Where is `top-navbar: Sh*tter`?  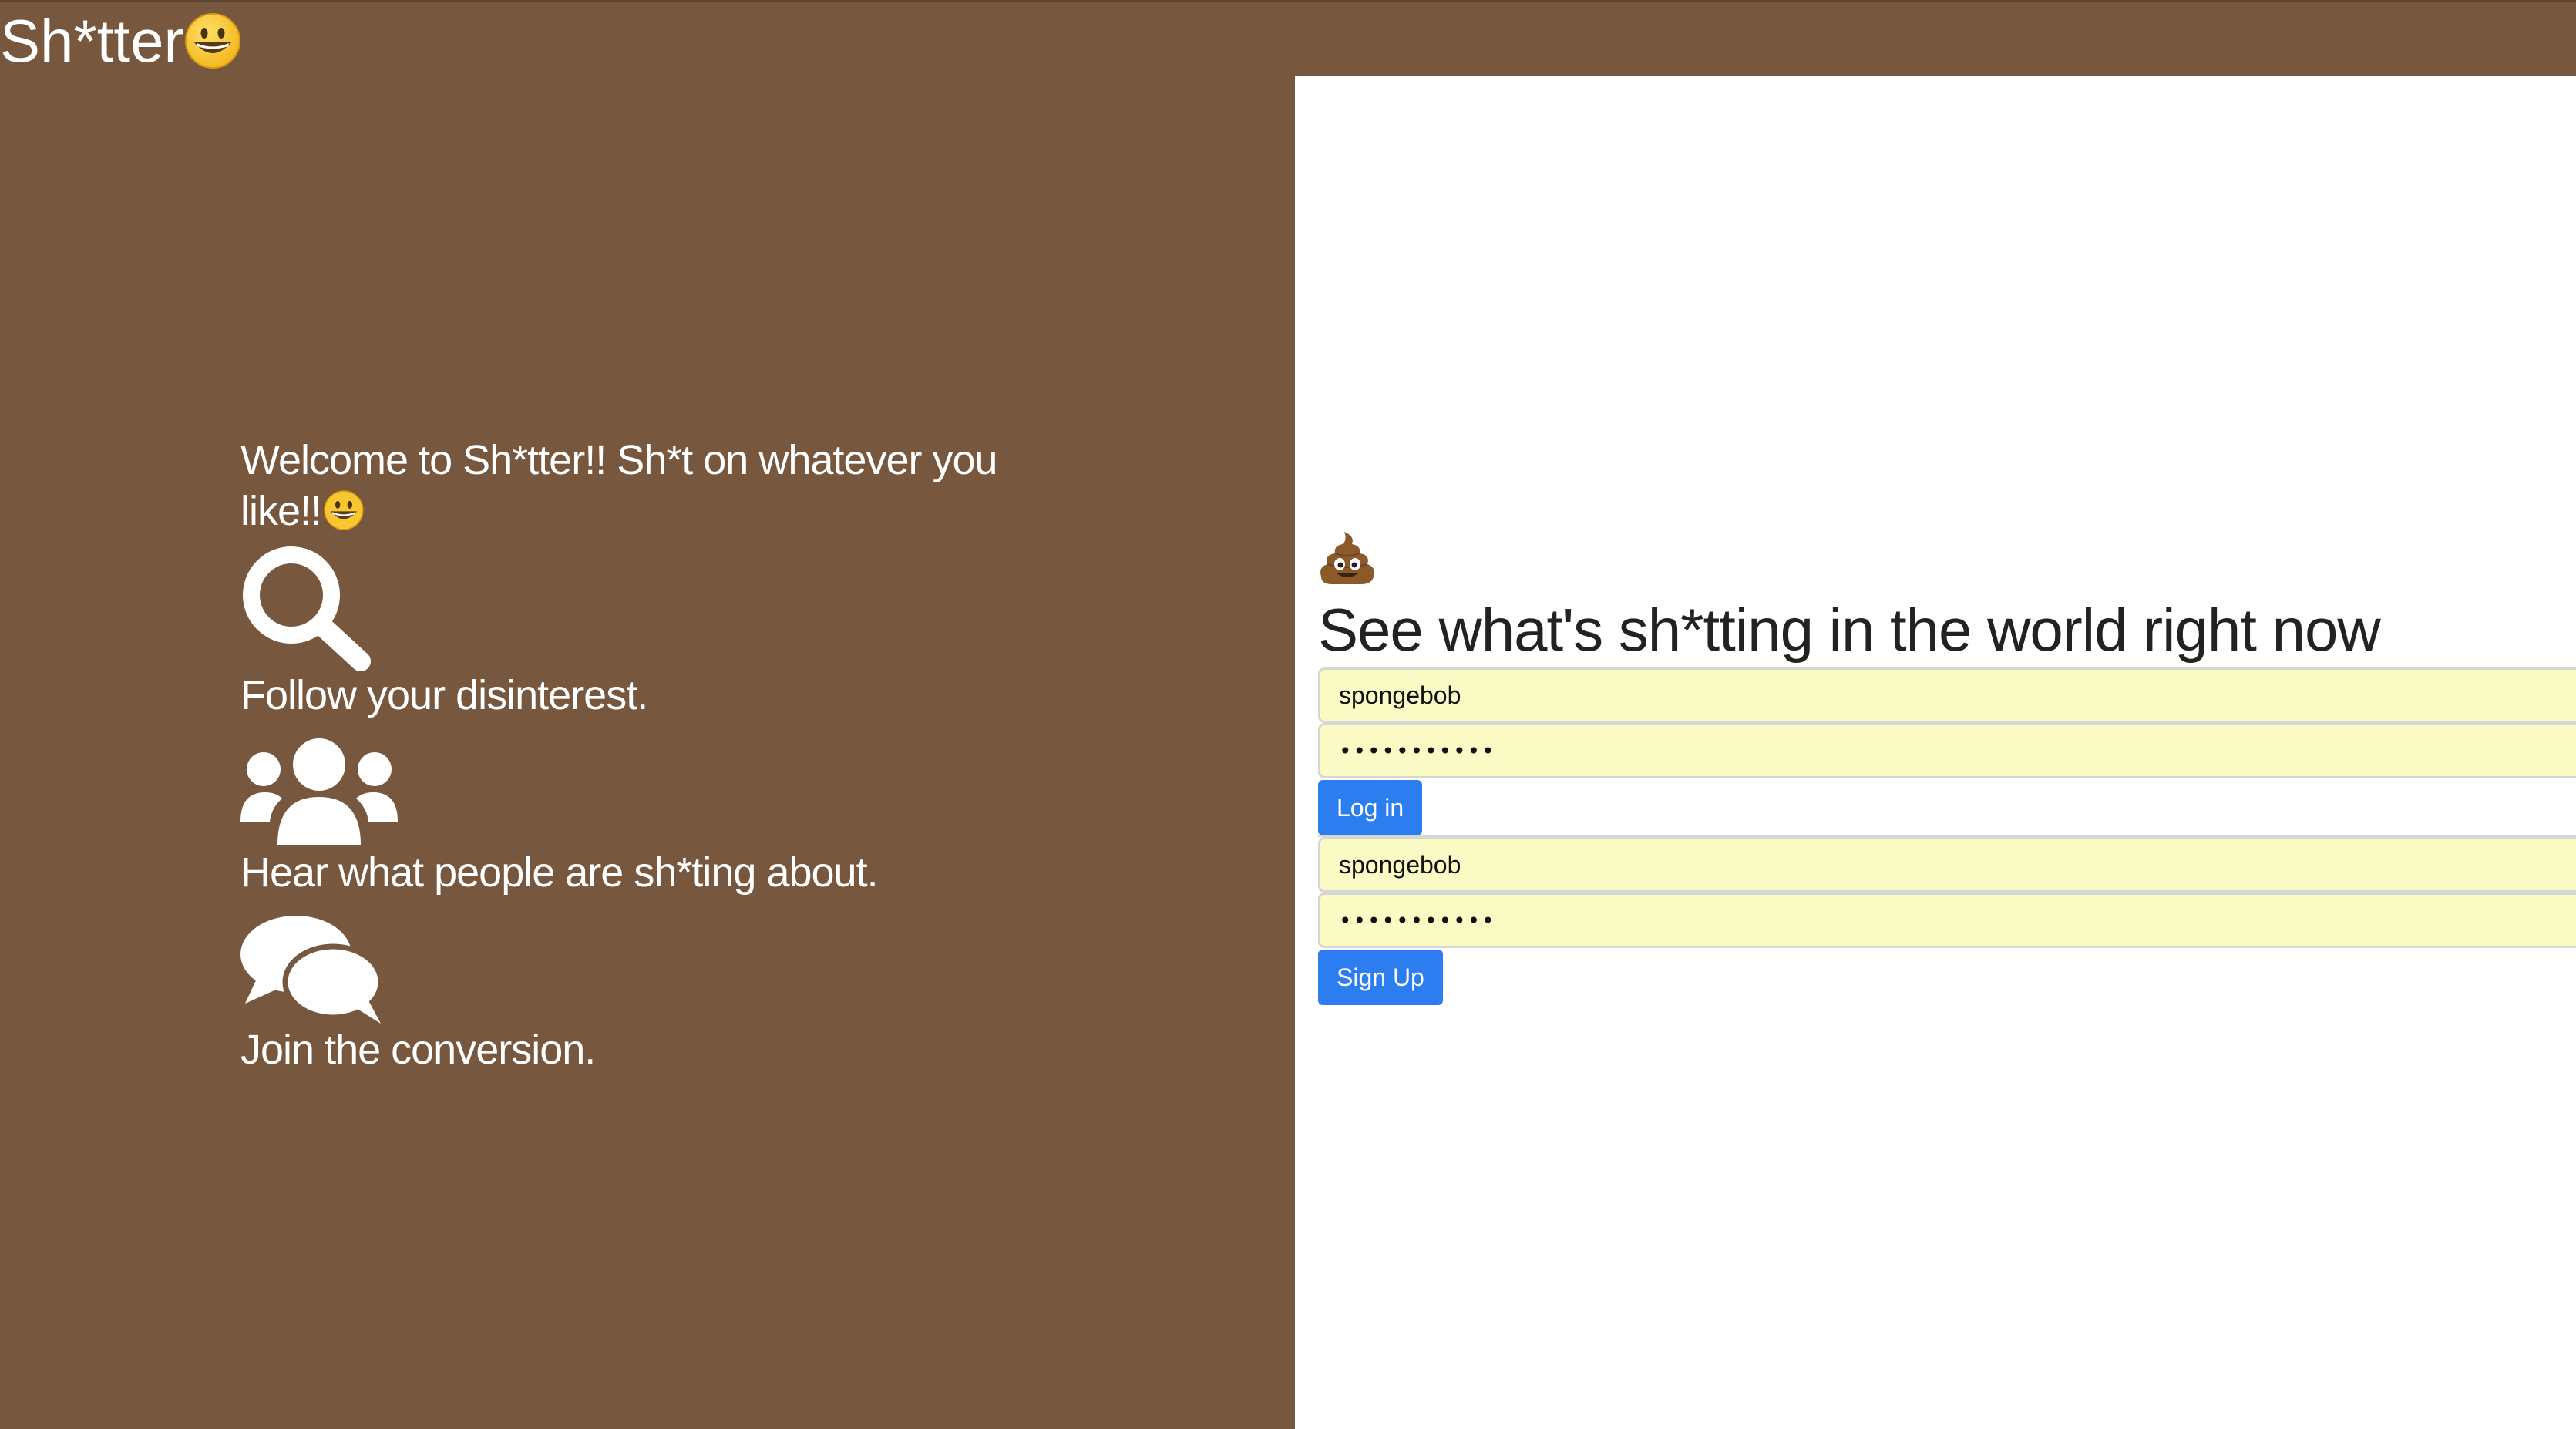 top-navbar: Sh*tter is located at coordinates (1288, 38).